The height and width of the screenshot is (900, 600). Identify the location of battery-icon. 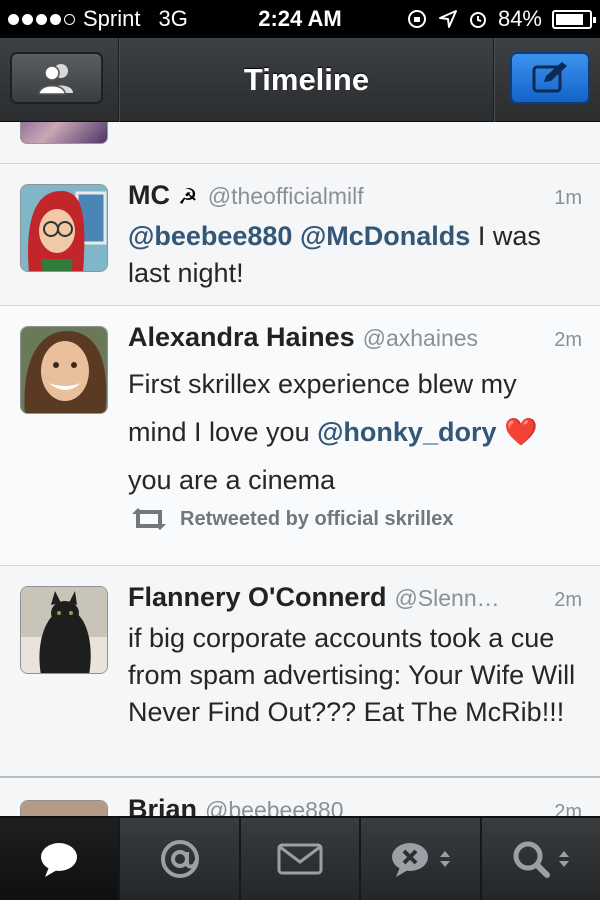
(574, 19).